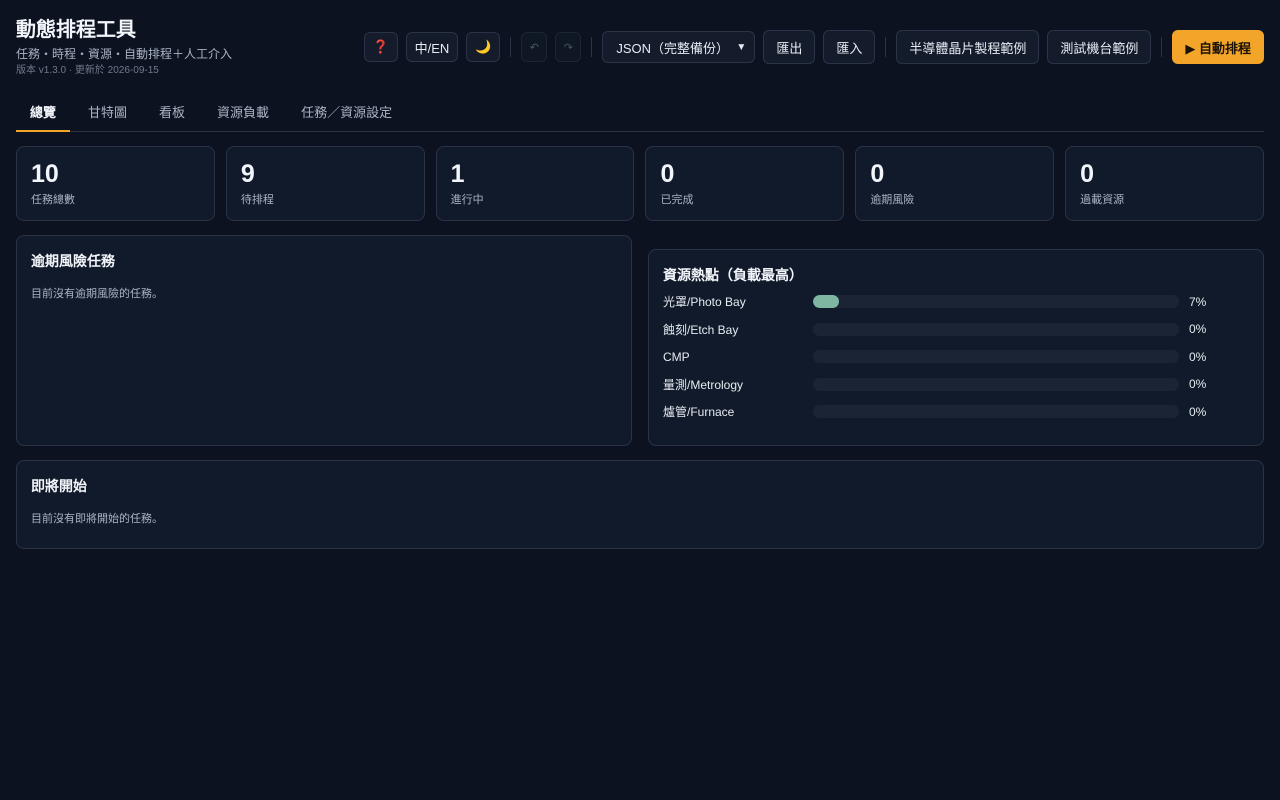 This screenshot has width=1280, height=800. I want to click on stat-label: 過載資源, so click(1102, 200).